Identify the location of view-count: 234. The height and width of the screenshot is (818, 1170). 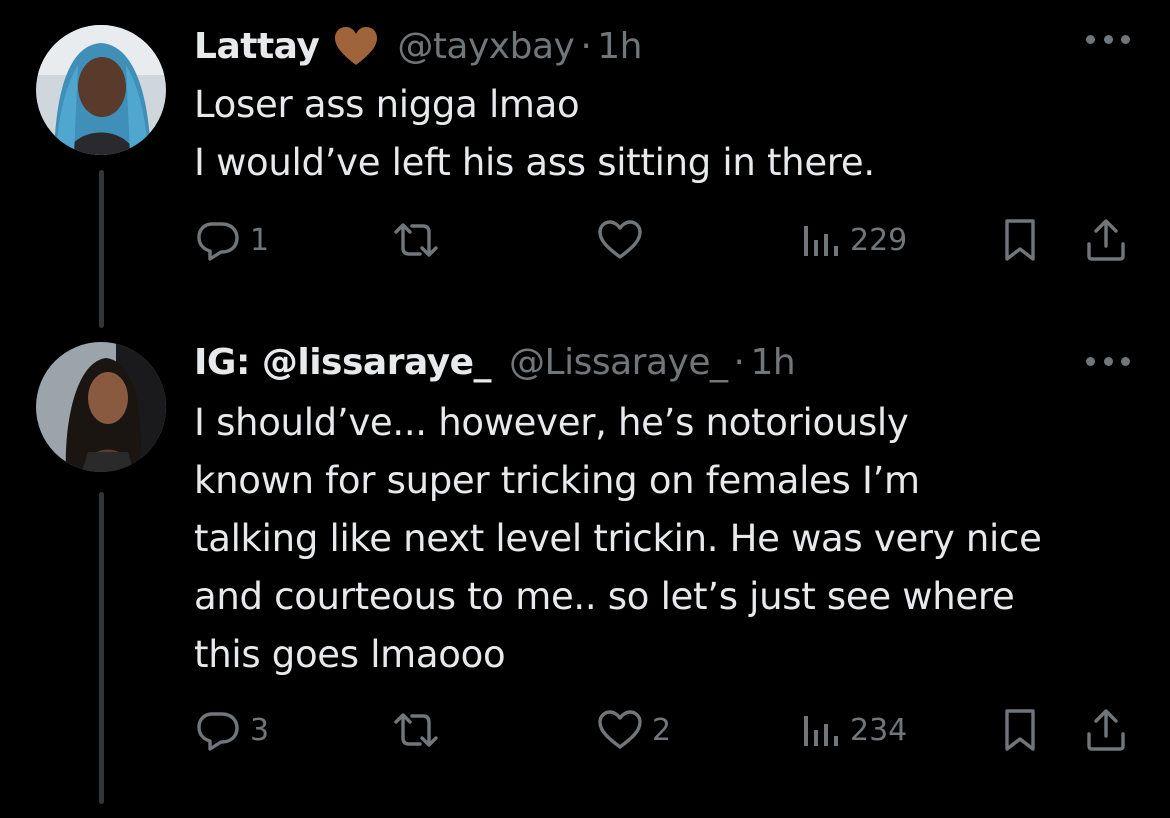
(879, 730).